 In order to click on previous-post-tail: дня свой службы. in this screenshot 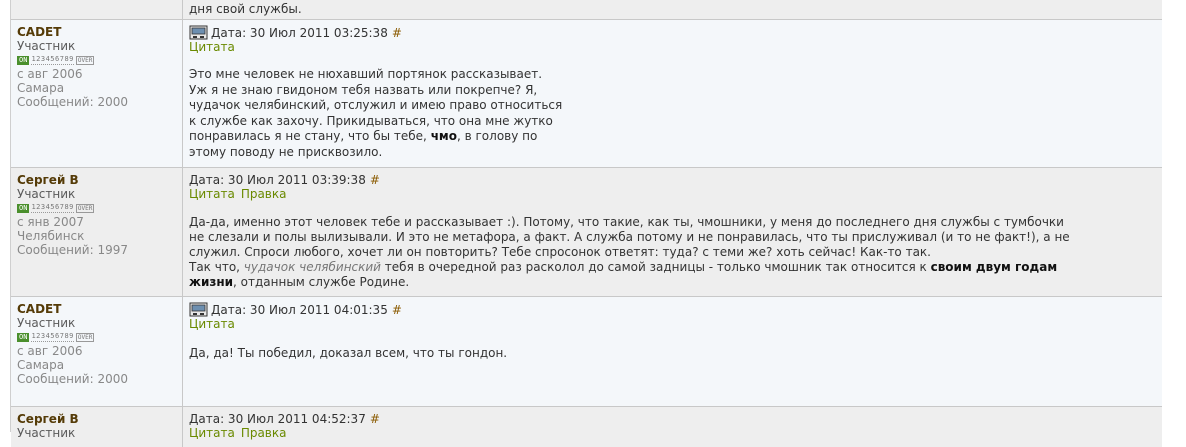, I will do `click(586, 10)`.